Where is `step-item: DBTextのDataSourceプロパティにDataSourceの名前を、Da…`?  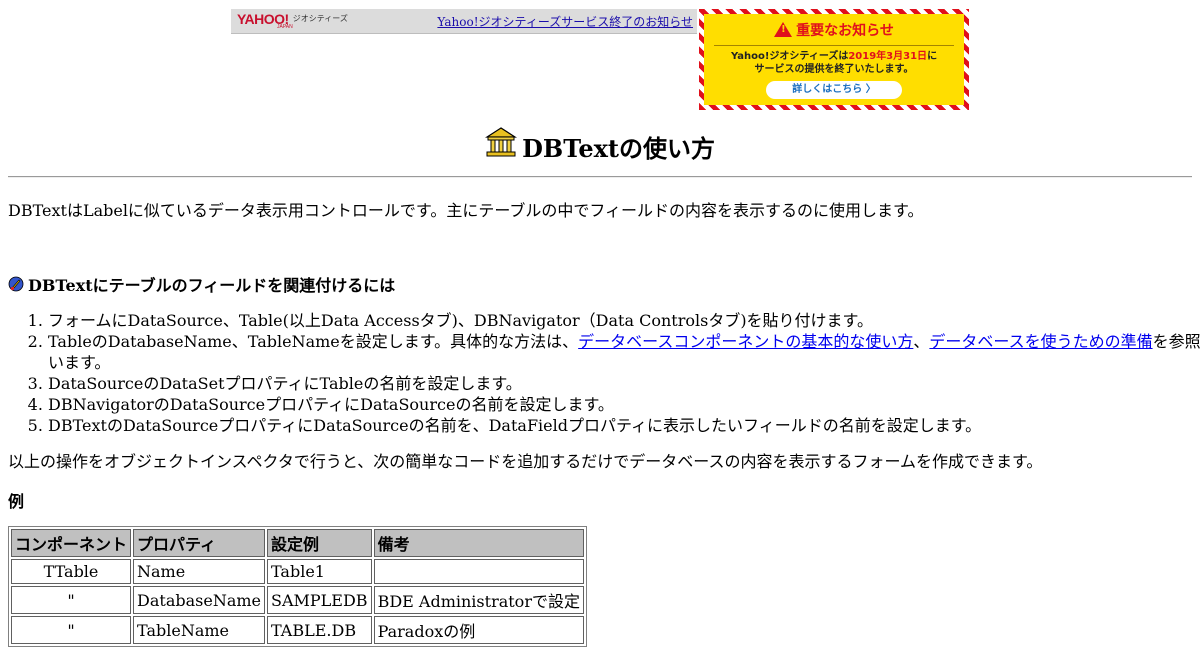
step-item: DBTextのDataSourceプロパティにDataSourceの名前を、Da… is located at coordinates (624, 425).